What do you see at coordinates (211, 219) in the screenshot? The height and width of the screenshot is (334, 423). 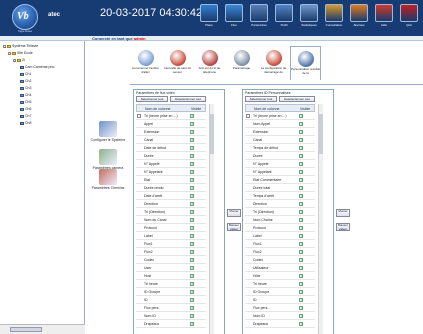 I see `table-scrollbar` at bounding box center [211, 219].